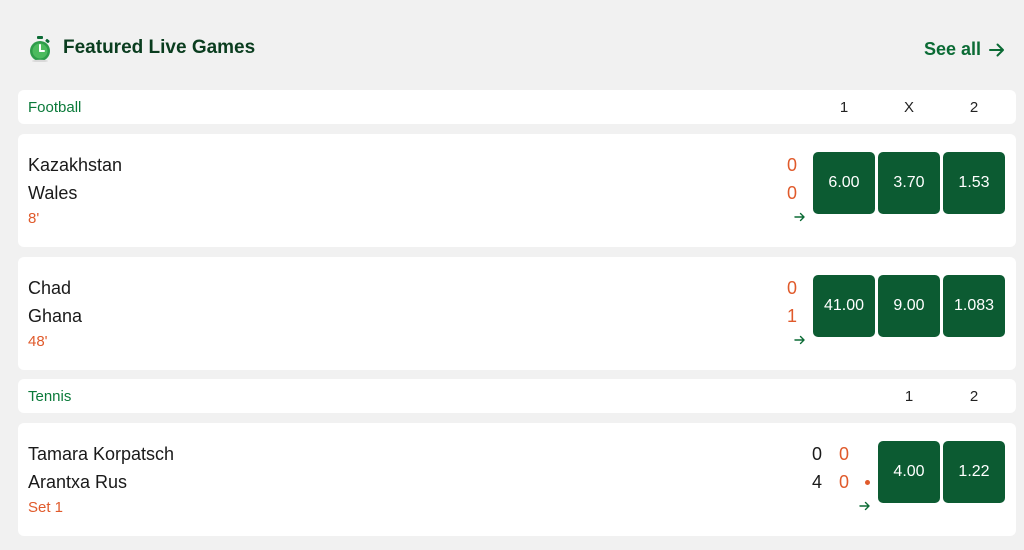 The width and height of the screenshot is (1024, 550). Describe the element at coordinates (50, 396) in the screenshot. I see `sport-label: Tennis` at that location.